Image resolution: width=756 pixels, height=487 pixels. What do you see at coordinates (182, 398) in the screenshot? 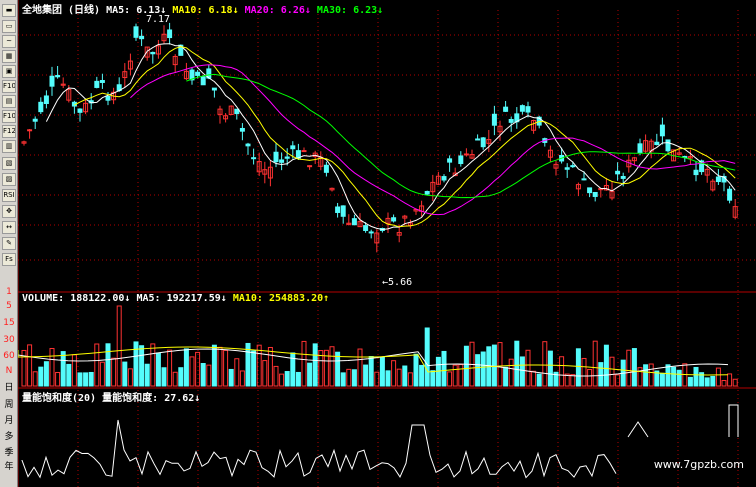
I see `indicator-value: 27.62↓` at bounding box center [182, 398].